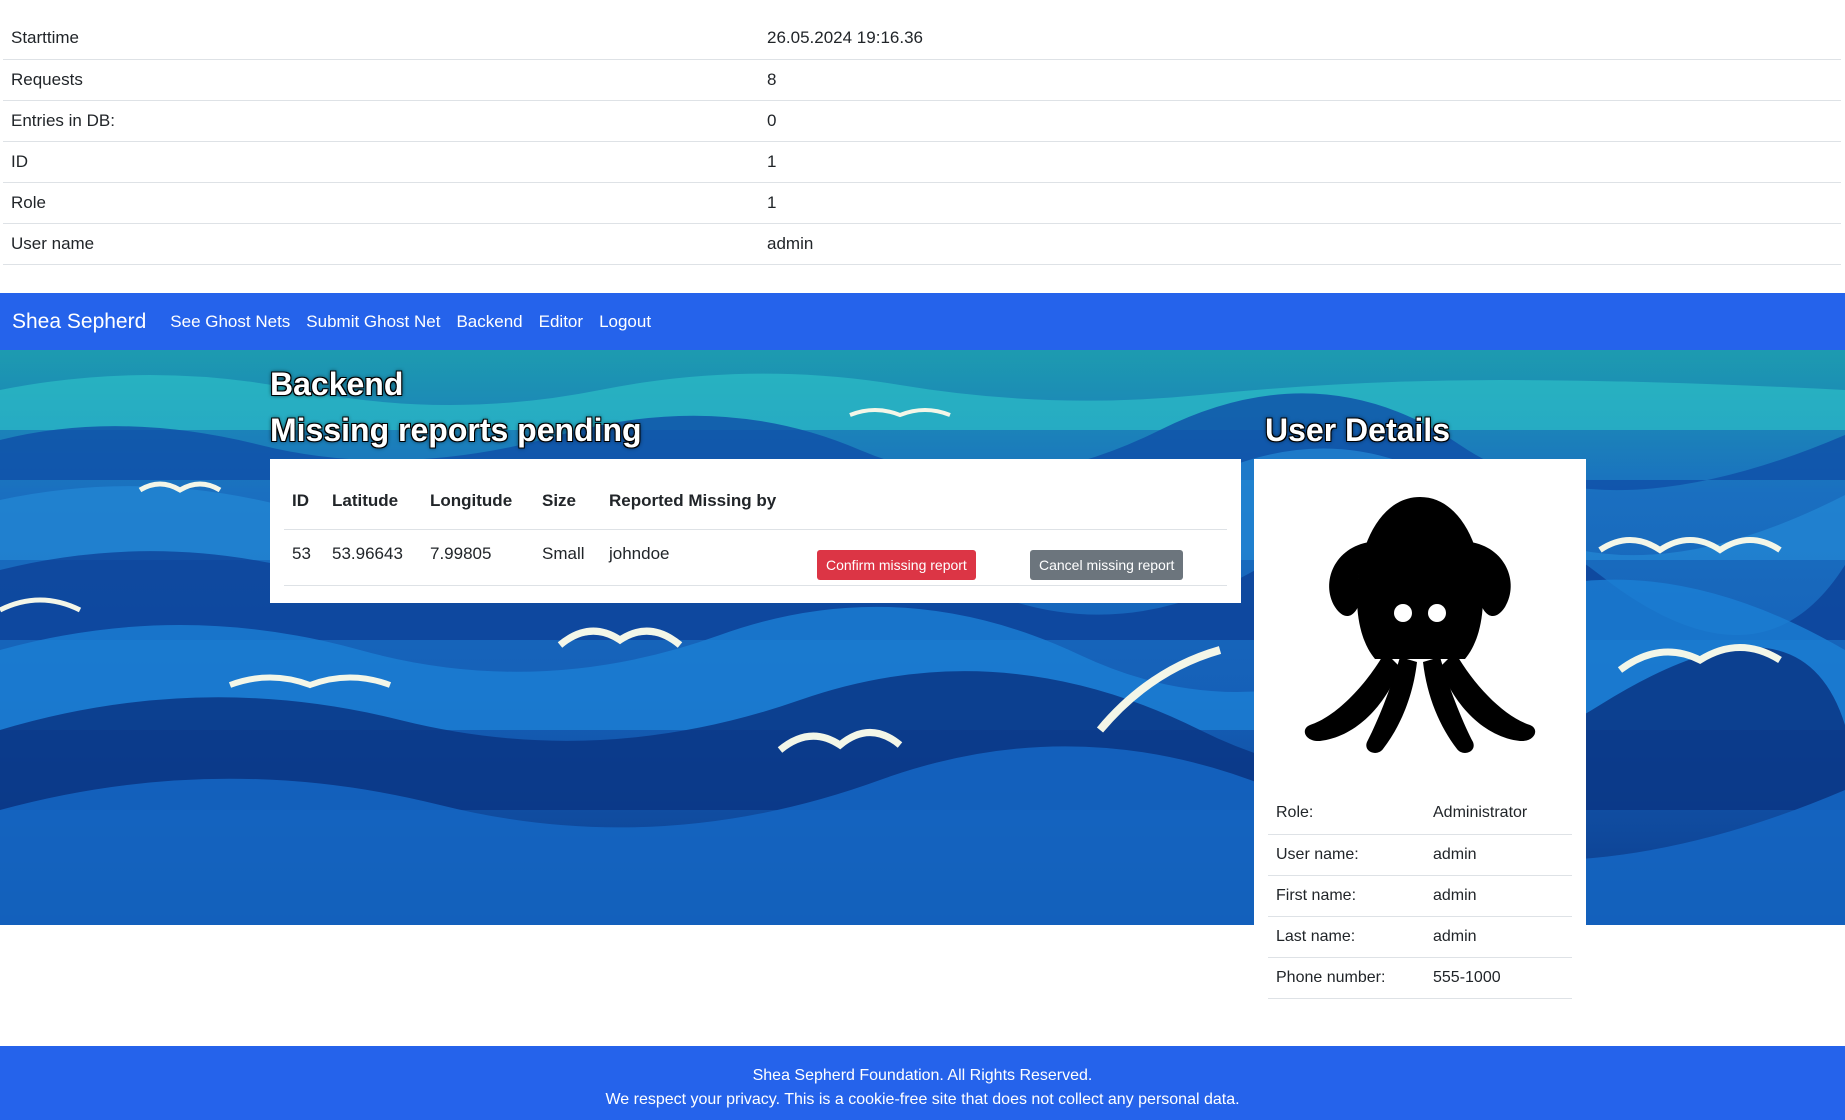 This screenshot has height=1120, width=1845. I want to click on detail-key: Last name:, so click(1346, 937).